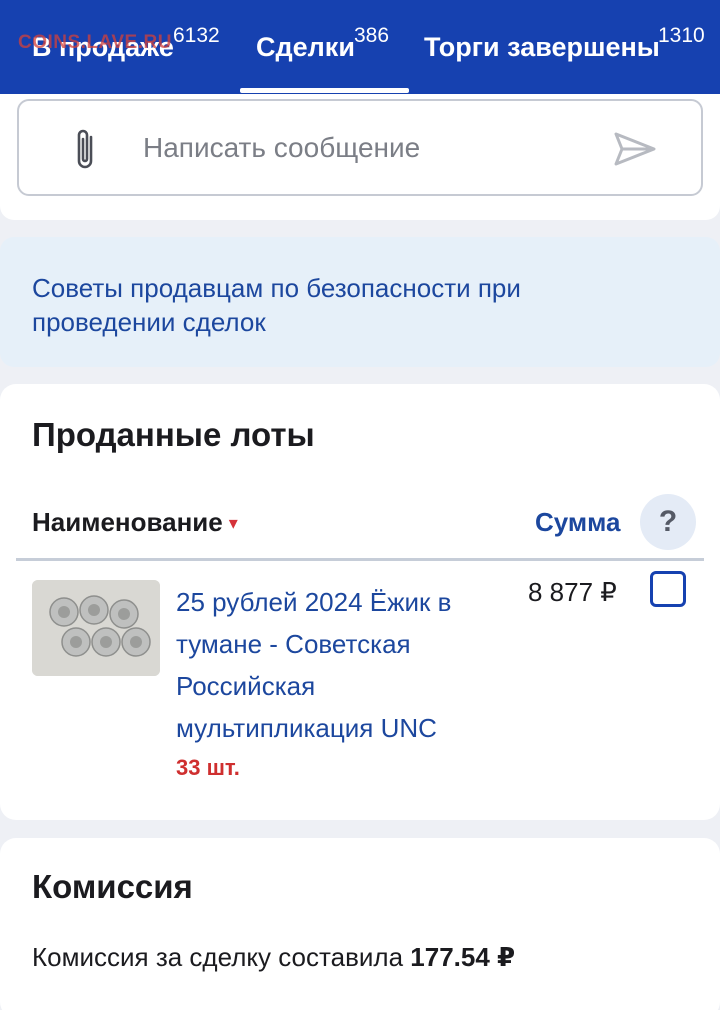 The image size is (720, 1010). I want to click on commission-text: Комиссия за сделку составила 177.54 ₽, so click(273, 957).